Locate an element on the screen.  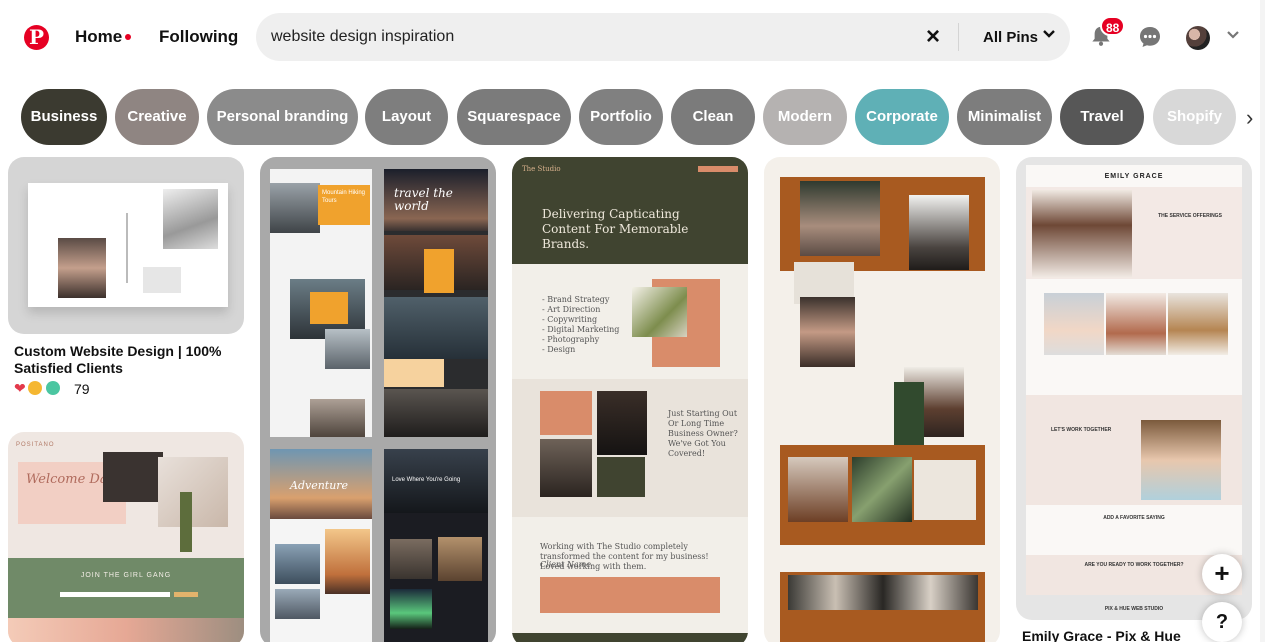
chip-creative: Creative is located at coordinates (157, 117).